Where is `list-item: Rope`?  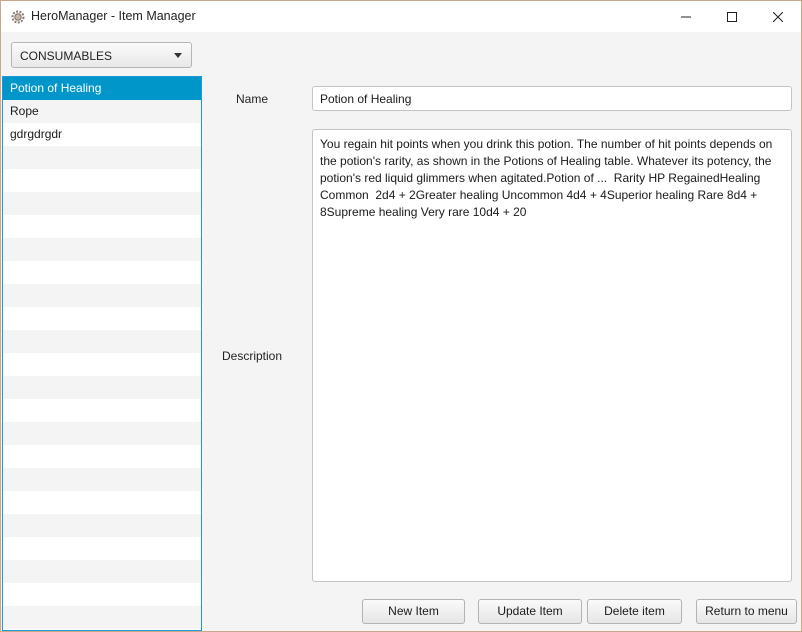 list-item: Rope is located at coordinates (102, 111).